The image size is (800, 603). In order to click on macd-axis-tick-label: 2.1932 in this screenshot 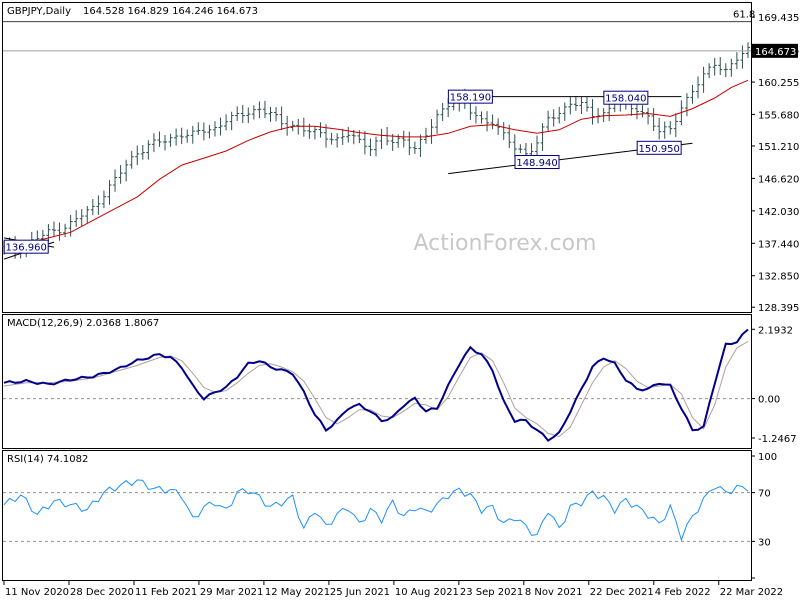, I will do `click(775, 330)`.